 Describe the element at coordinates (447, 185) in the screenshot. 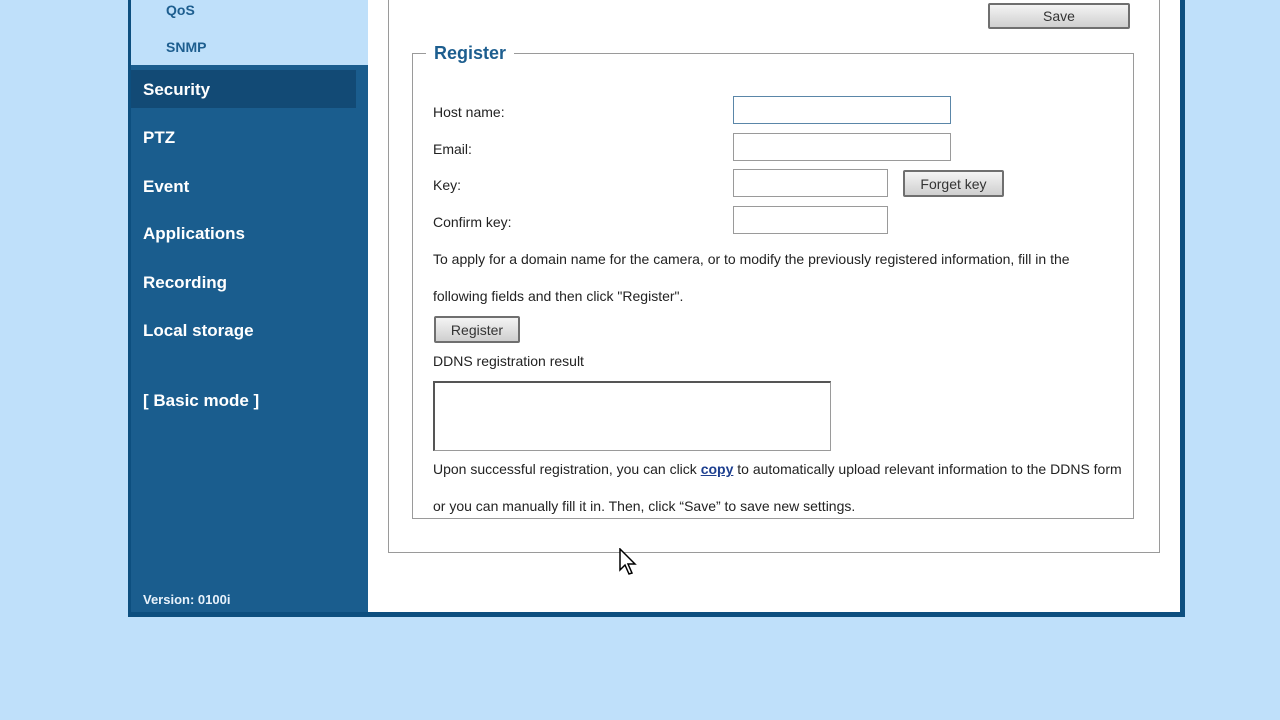

I see `key-label: Key:` at that location.